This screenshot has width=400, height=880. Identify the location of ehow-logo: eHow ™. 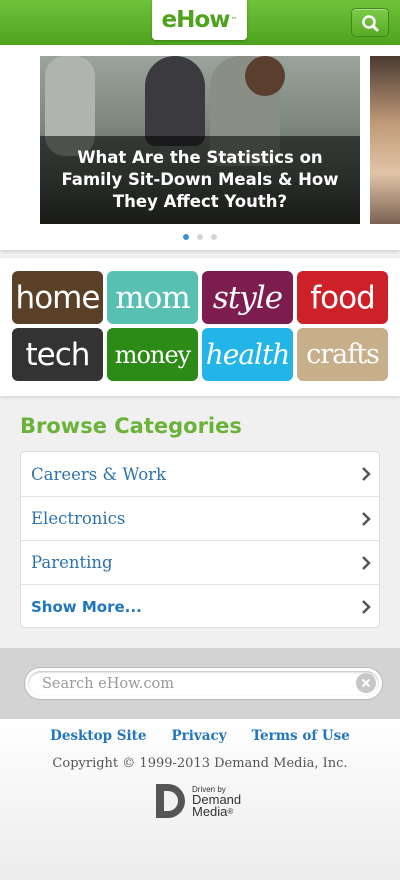
(199, 20).